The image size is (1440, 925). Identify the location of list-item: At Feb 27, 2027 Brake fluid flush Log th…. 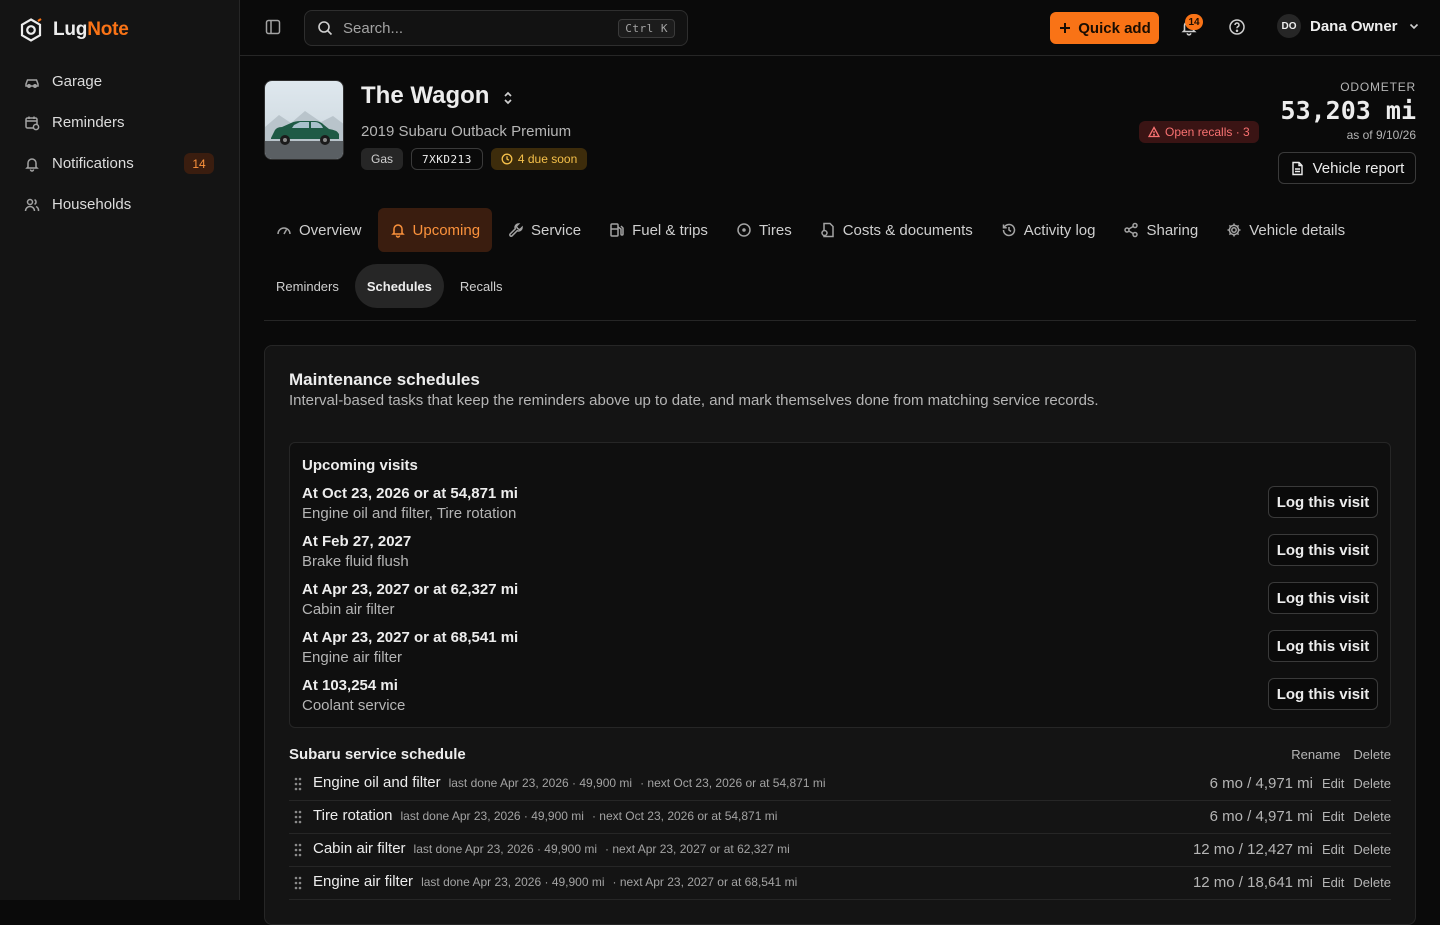
(840, 555).